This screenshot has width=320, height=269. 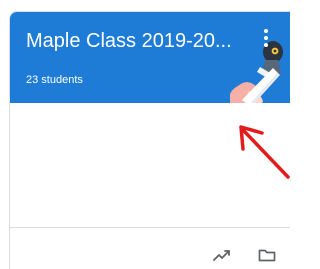 What do you see at coordinates (150, 248) in the screenshot?
I see `class-card-footer` at bounding box center [150, 248].